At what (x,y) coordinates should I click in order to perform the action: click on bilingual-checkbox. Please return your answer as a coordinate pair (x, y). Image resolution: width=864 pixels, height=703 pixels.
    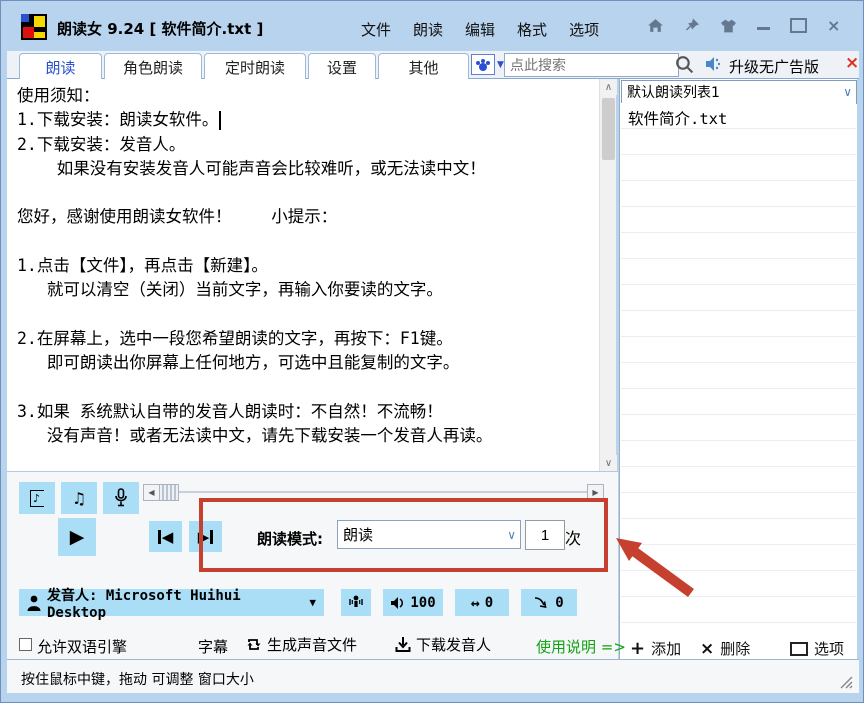
    Looking at the image, I should click on (25, 644).